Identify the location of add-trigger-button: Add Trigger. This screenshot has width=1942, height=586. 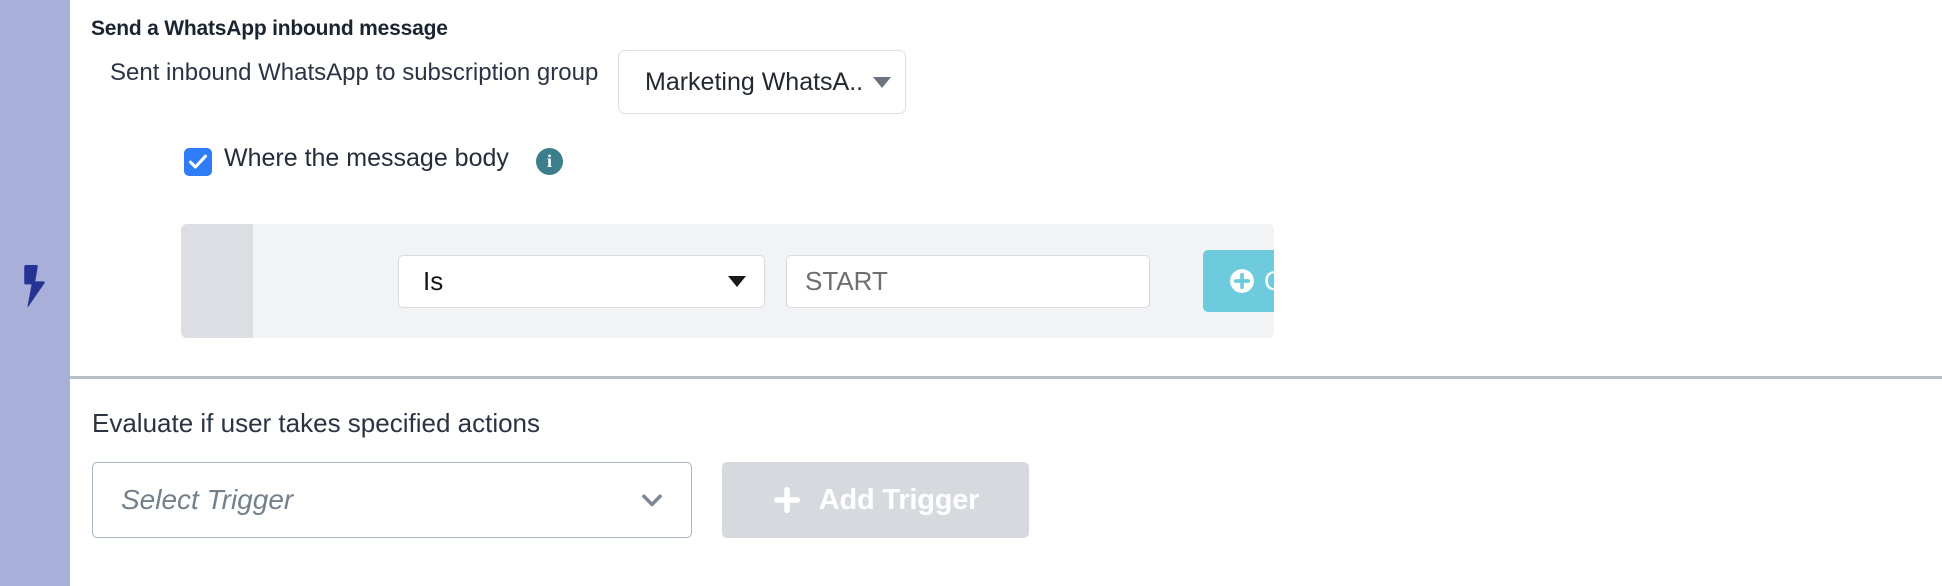
(875, 500).